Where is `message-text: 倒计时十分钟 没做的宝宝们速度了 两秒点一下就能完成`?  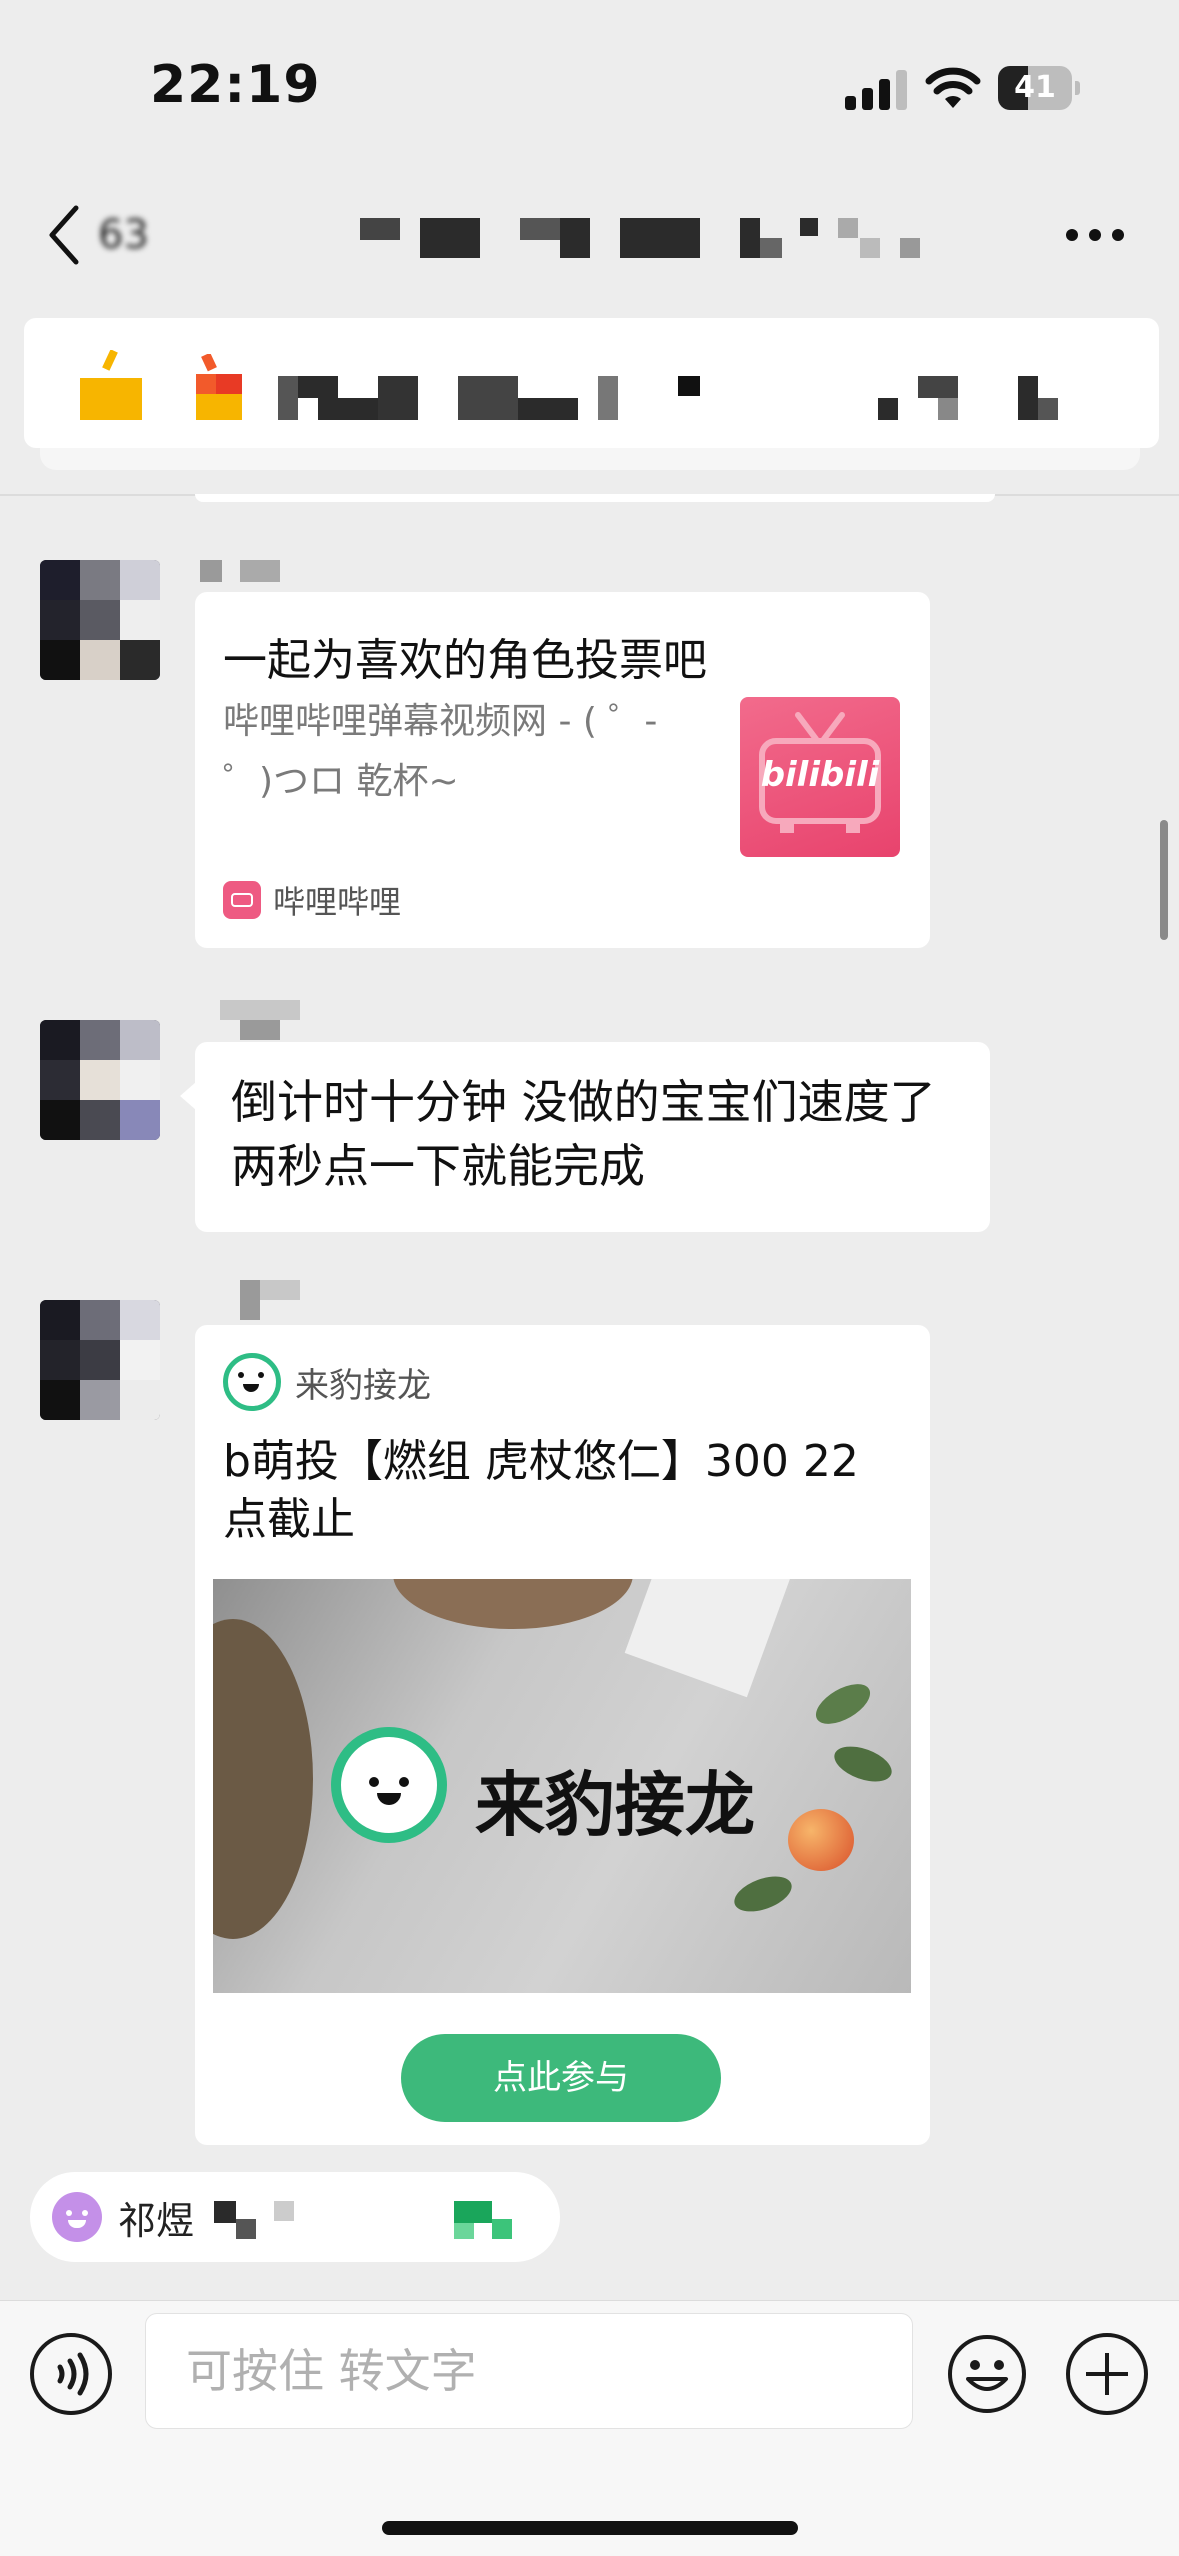 message-text: 倒计时十分钟 没做的宝宝们速度了 两秒点一下就能完成 is located at coordinates (583, 1134).